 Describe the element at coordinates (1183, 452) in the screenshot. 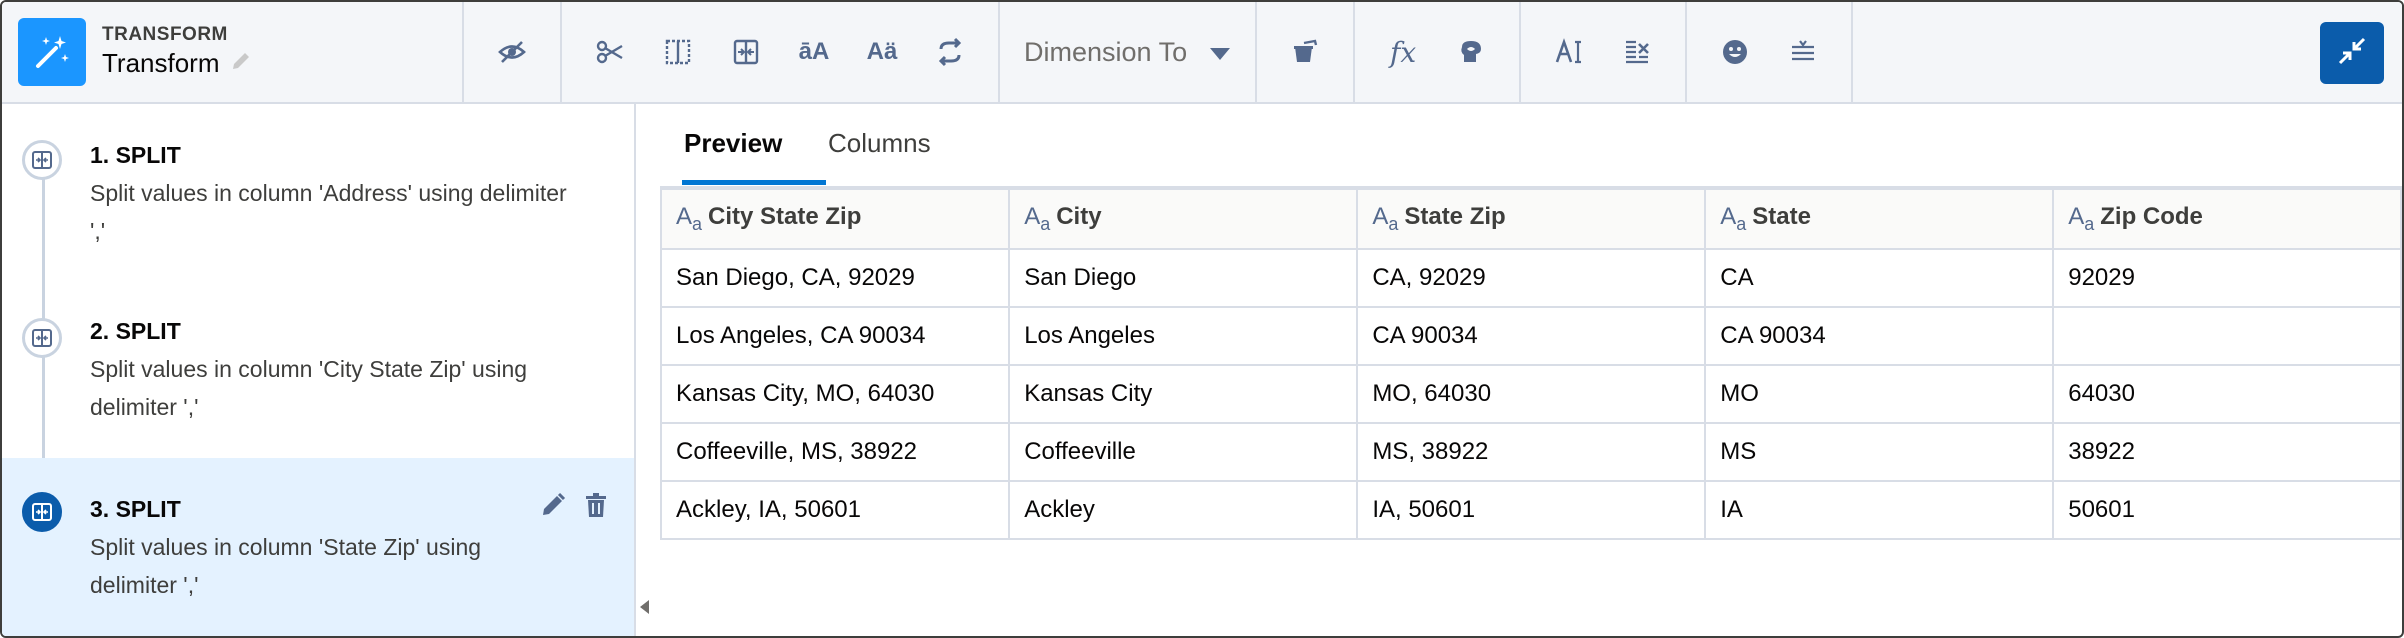

I see `table-cell: Coffeeville` at that location.